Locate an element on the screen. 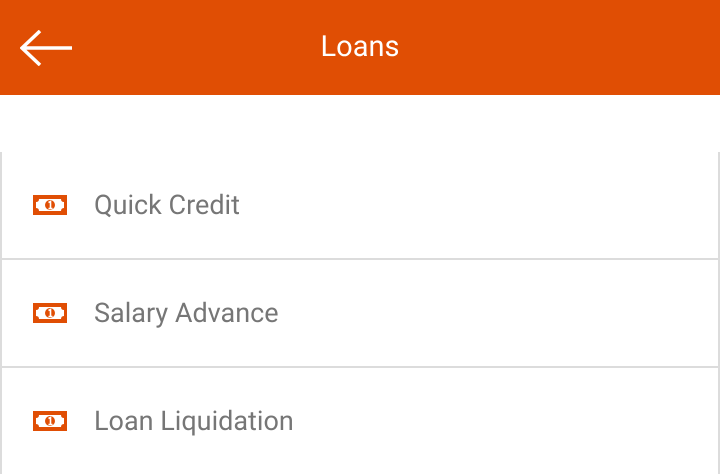 This screenshot has width=720, height=474. back-arrow-icon is located at coordinates (47, 48).